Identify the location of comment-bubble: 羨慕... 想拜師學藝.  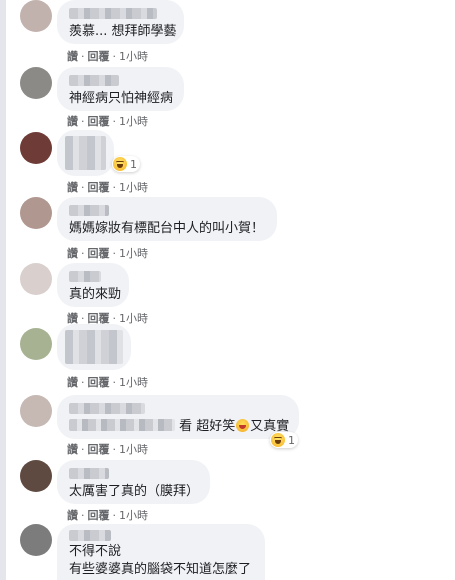
(120, 22).